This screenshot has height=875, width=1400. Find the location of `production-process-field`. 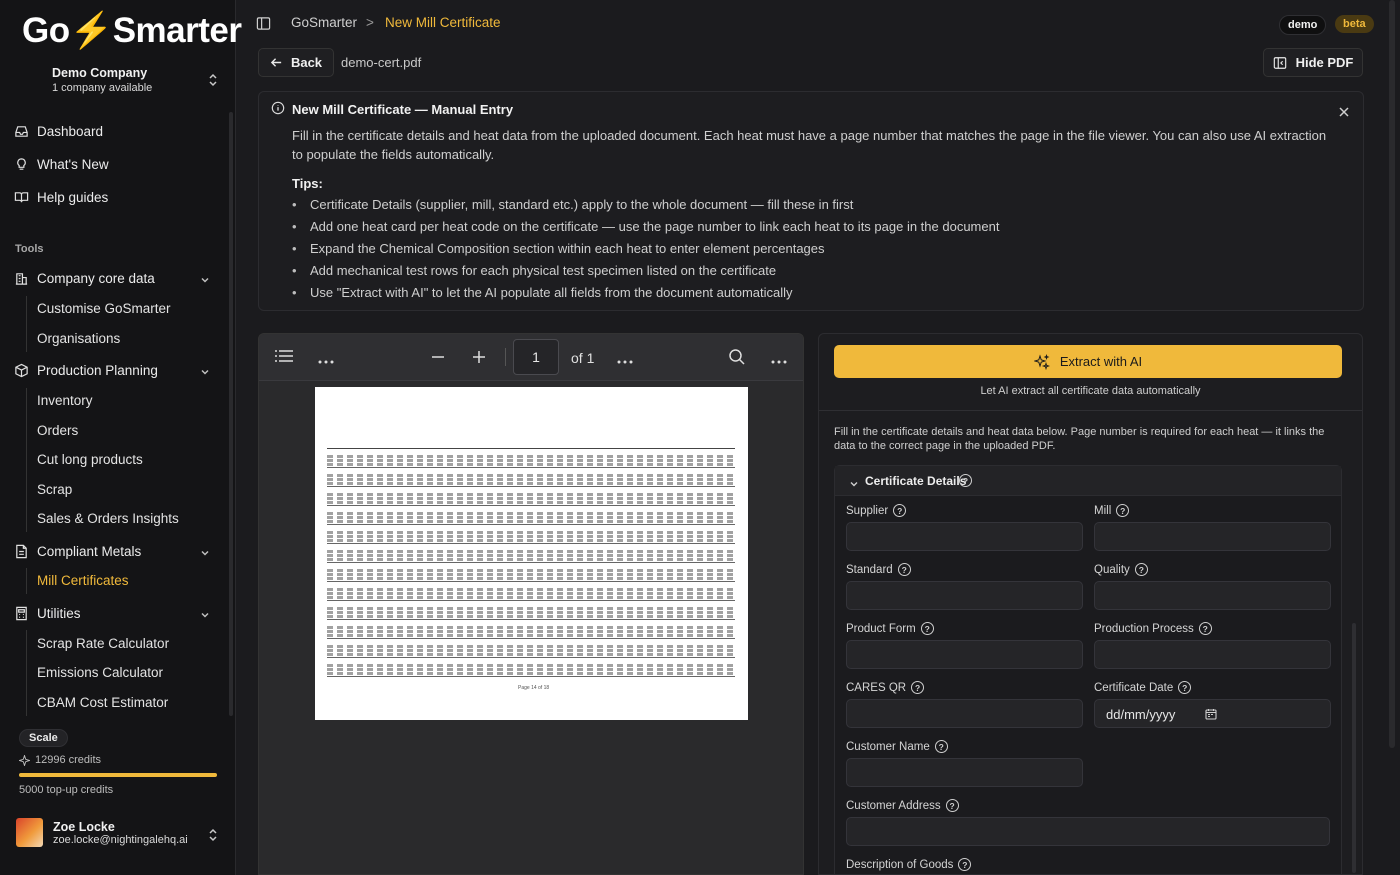

production-process-field is located at coordinates (1212, 654).